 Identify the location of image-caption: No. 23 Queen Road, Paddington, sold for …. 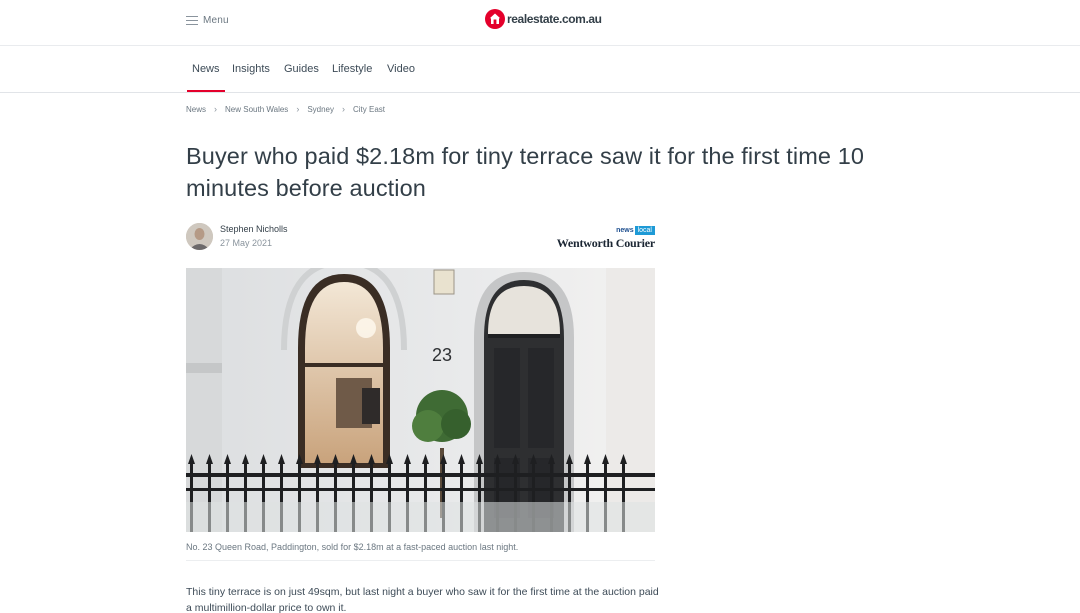
(352, 547).